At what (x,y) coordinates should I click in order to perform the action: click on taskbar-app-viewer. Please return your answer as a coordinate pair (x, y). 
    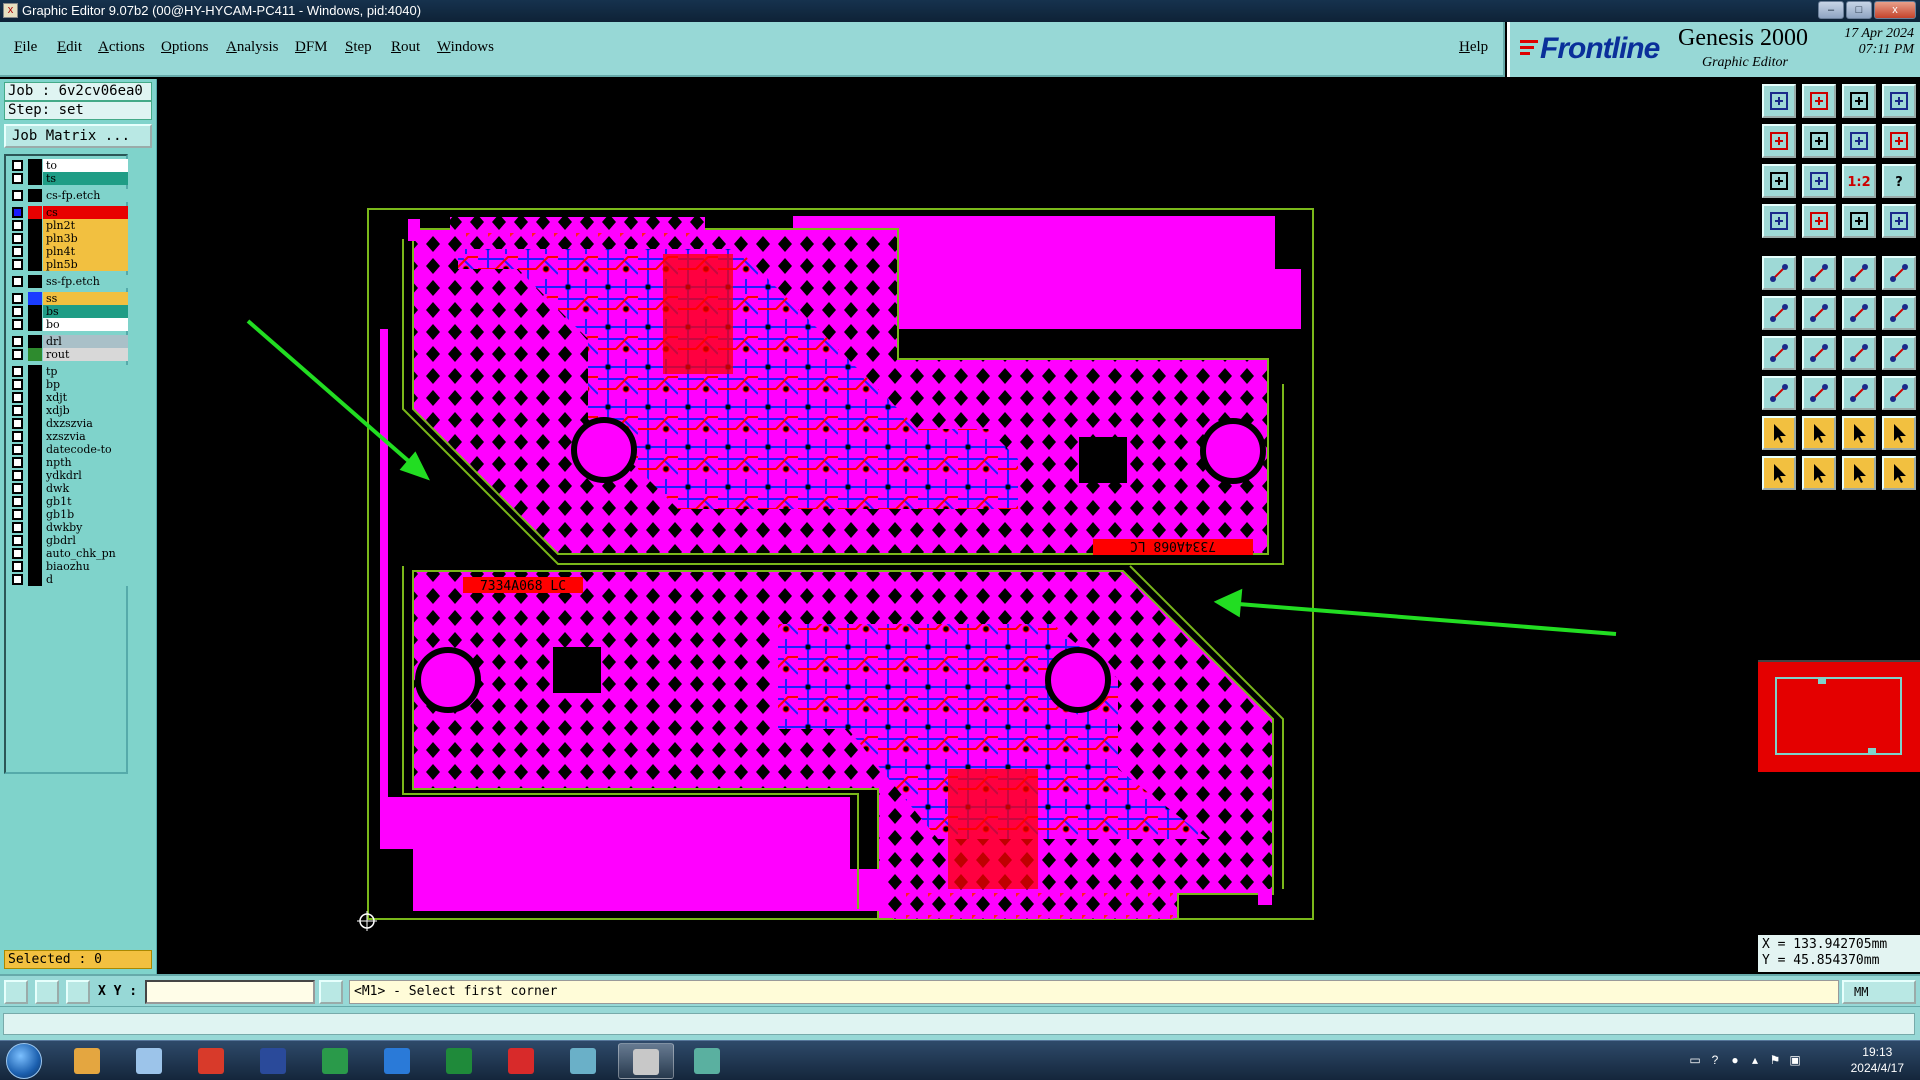
    Looking at the image, I should click on (708, 1061).